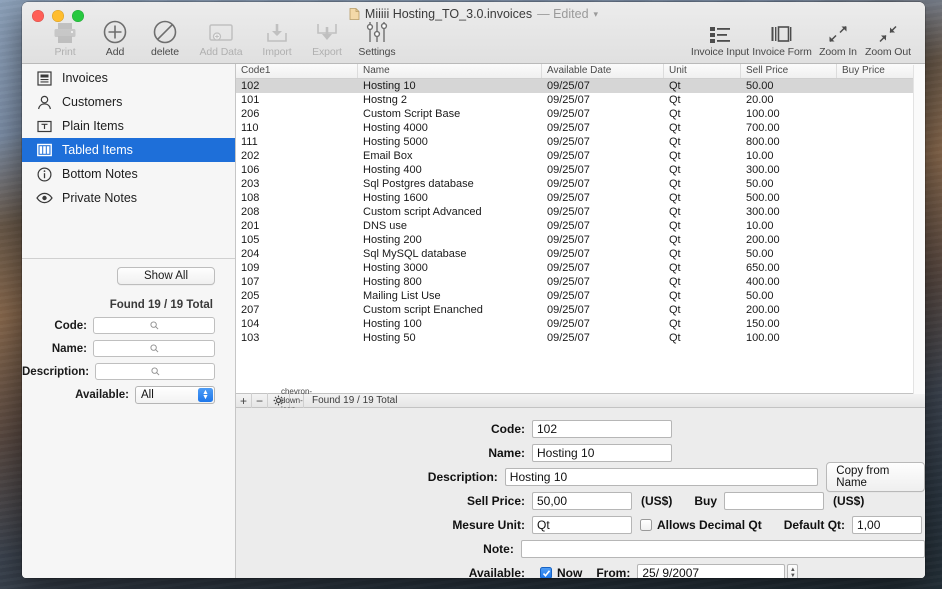 This screenshot has width=942, height=589. I want to click on filter-row-code: Code:, so click(123, 325).